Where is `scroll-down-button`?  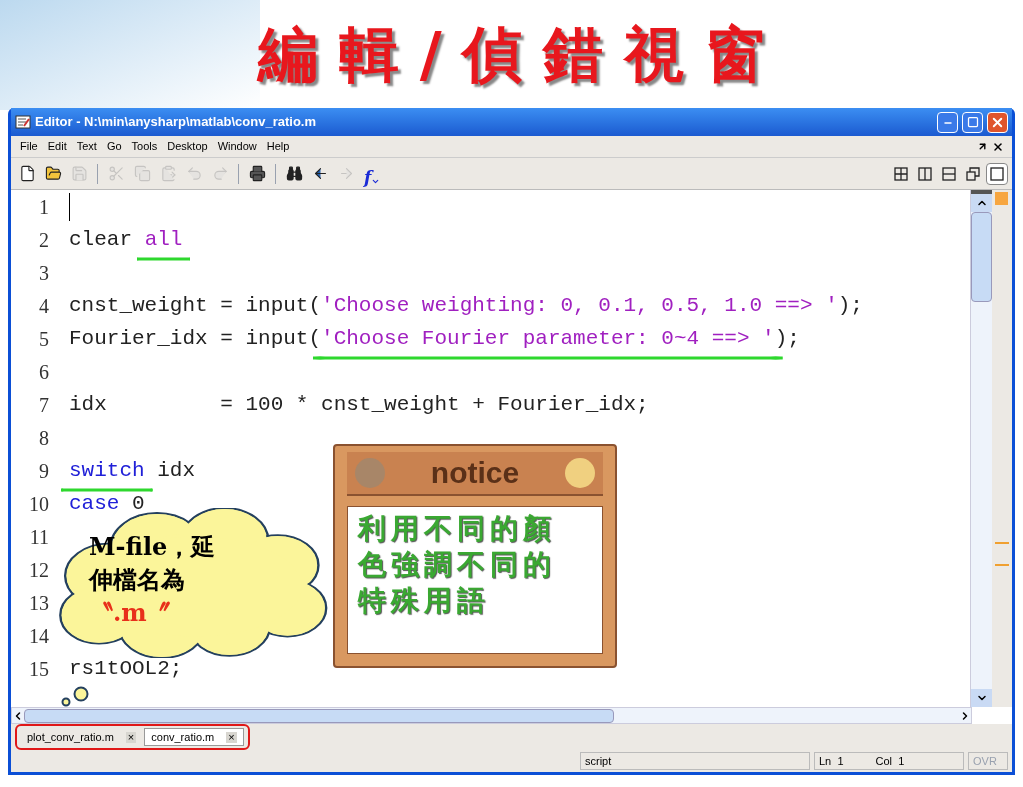 scroll-down-button is located at coordinates (981, 698).